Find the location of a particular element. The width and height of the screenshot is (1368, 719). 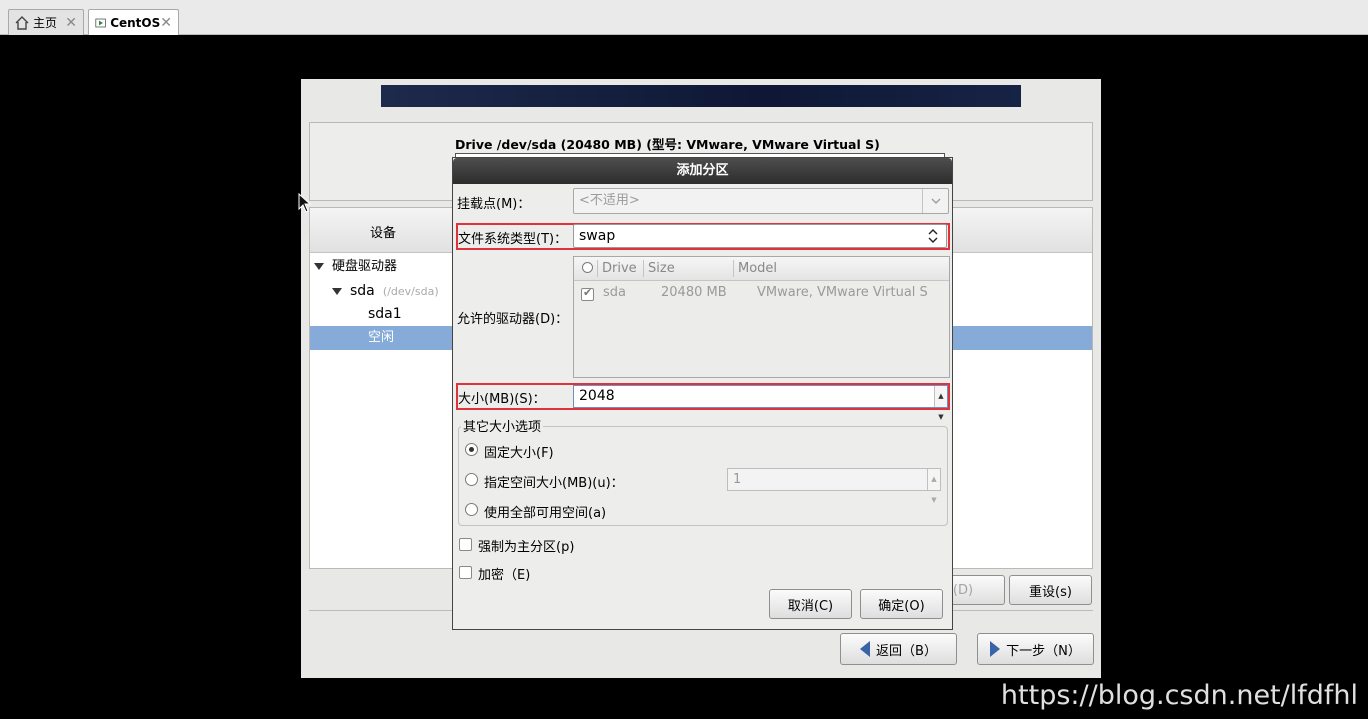

mount-point-label: 挂载点(M)： is located at coordinates (494, 204).